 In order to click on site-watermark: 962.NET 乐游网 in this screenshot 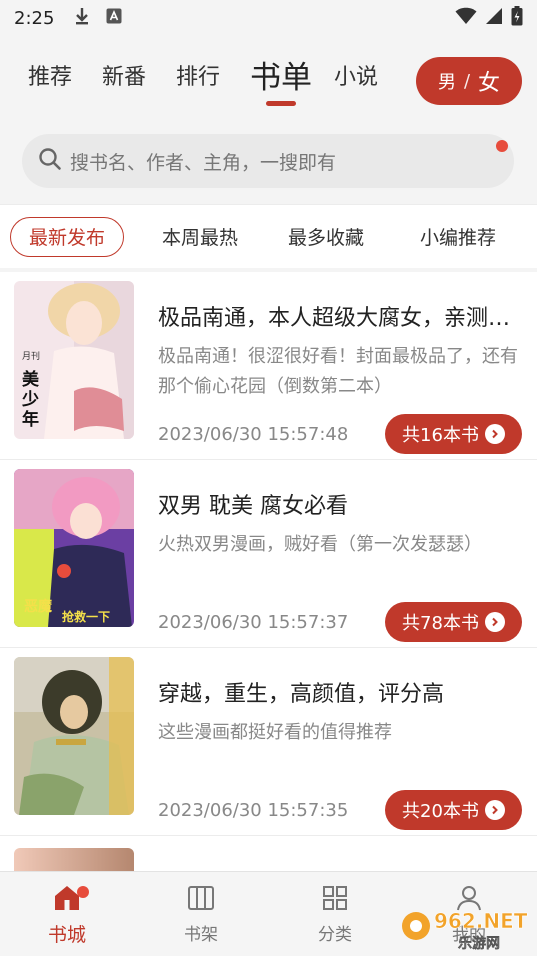, I will do `click(466, 928)`.